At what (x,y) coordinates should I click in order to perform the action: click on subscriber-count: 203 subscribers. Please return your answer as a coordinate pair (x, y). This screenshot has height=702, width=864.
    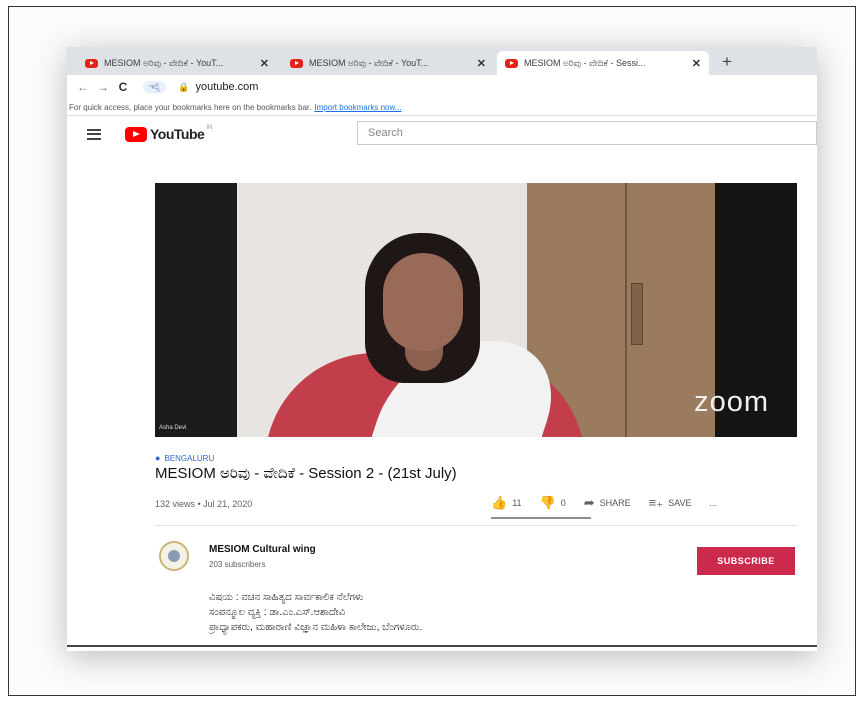
    Looking at the image, I should click on (237, 564).